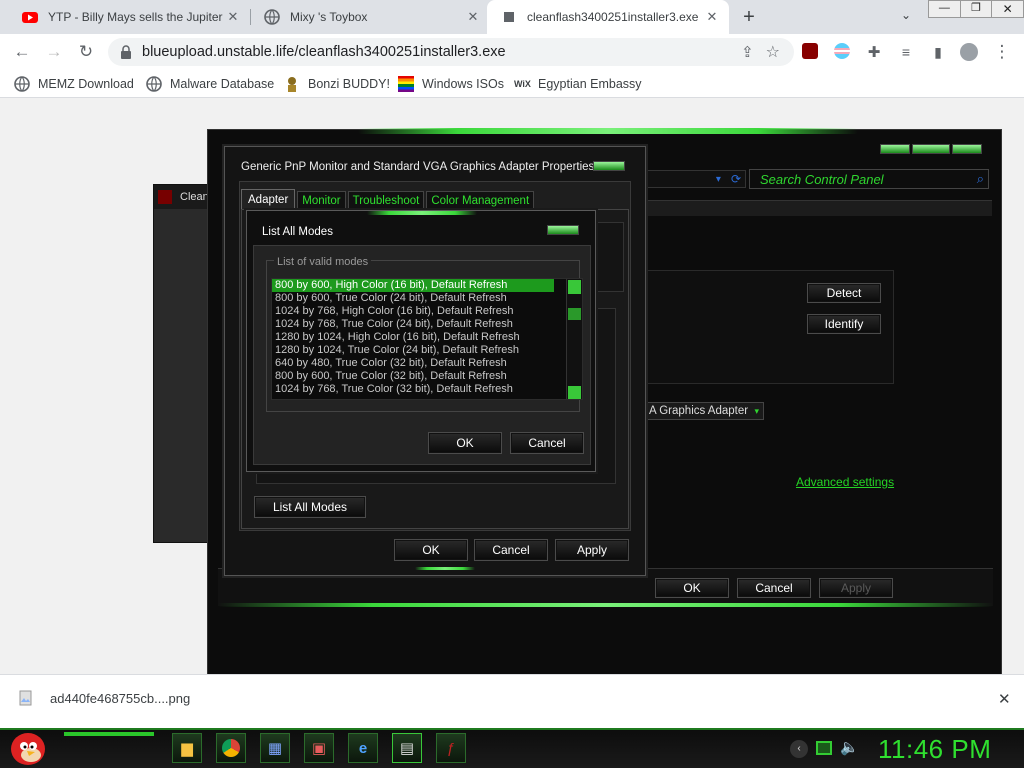  Describe the element at coordinates (1007, 9) in the screenshot. I see `close-window-icon: ✕` at that location.